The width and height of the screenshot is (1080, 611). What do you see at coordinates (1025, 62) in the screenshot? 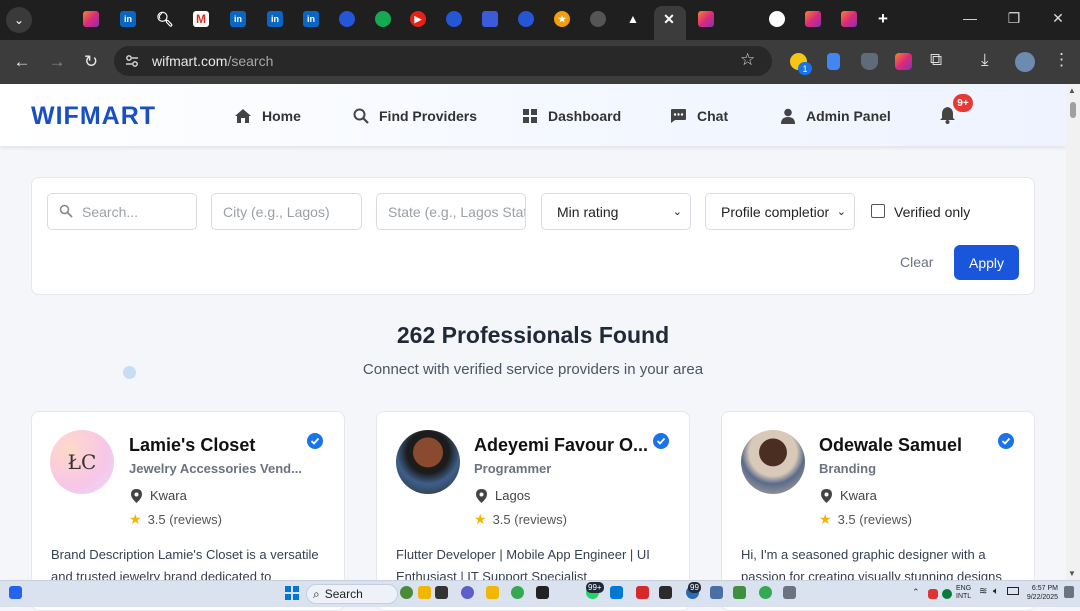
I see `profile-avatar` at bounding box center [1025, 62].